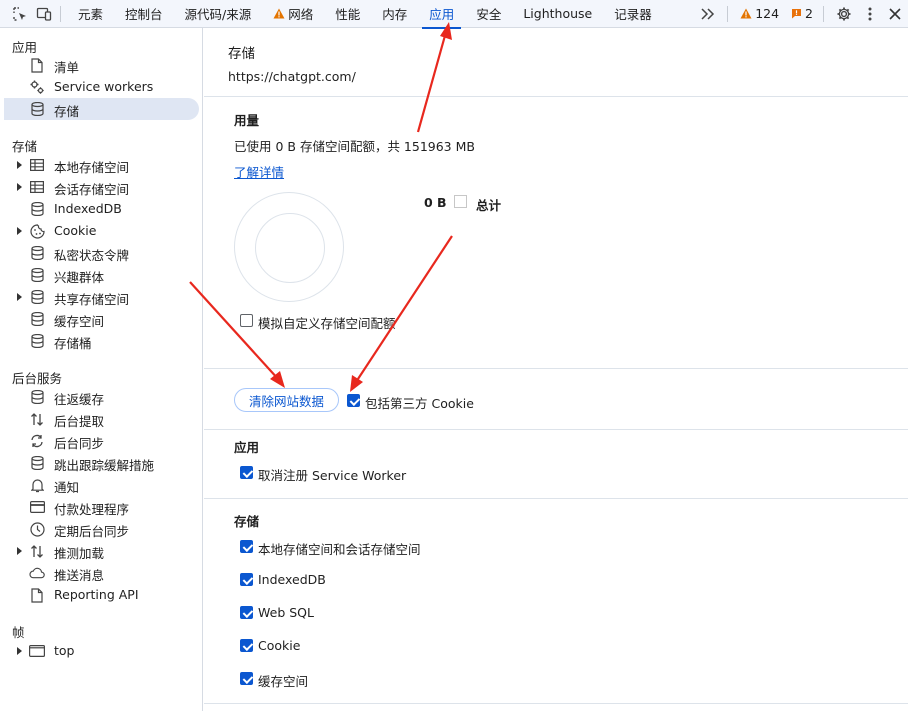 The image size is (908, 711). Describe the element at coordinates (20, 14) in the screenshot. I see `inspect-element-icon` at that location.